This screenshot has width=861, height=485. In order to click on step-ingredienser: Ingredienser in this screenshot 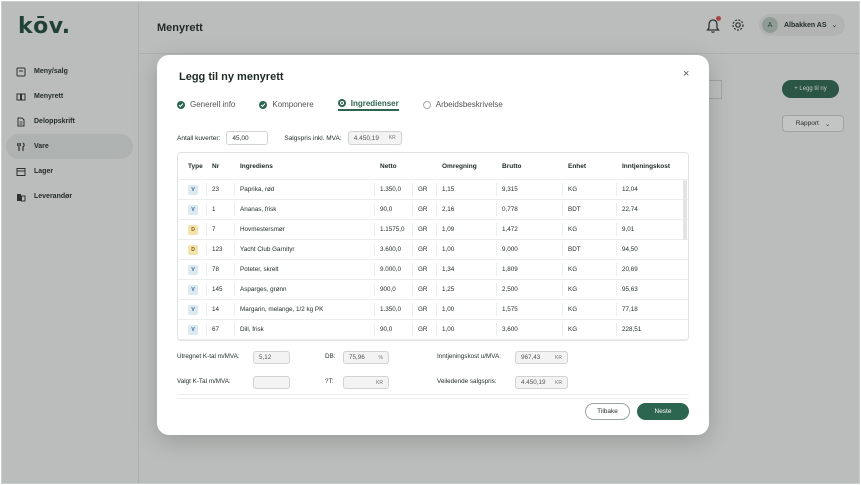, I will do `click(368, 104)`.